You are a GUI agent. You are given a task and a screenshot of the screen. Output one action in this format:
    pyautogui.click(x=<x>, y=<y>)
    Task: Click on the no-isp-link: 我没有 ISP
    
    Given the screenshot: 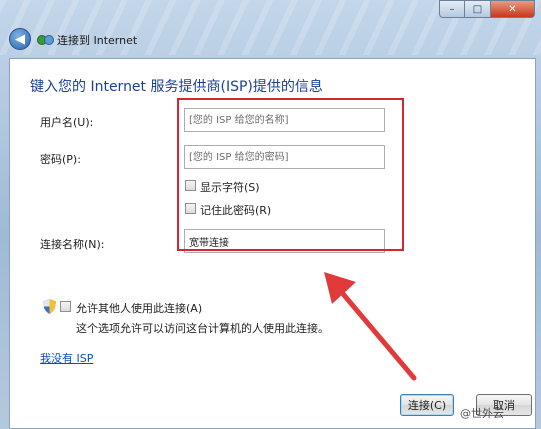 What is the action you would take?
    pyautogui.click(x=66, y=358)
    